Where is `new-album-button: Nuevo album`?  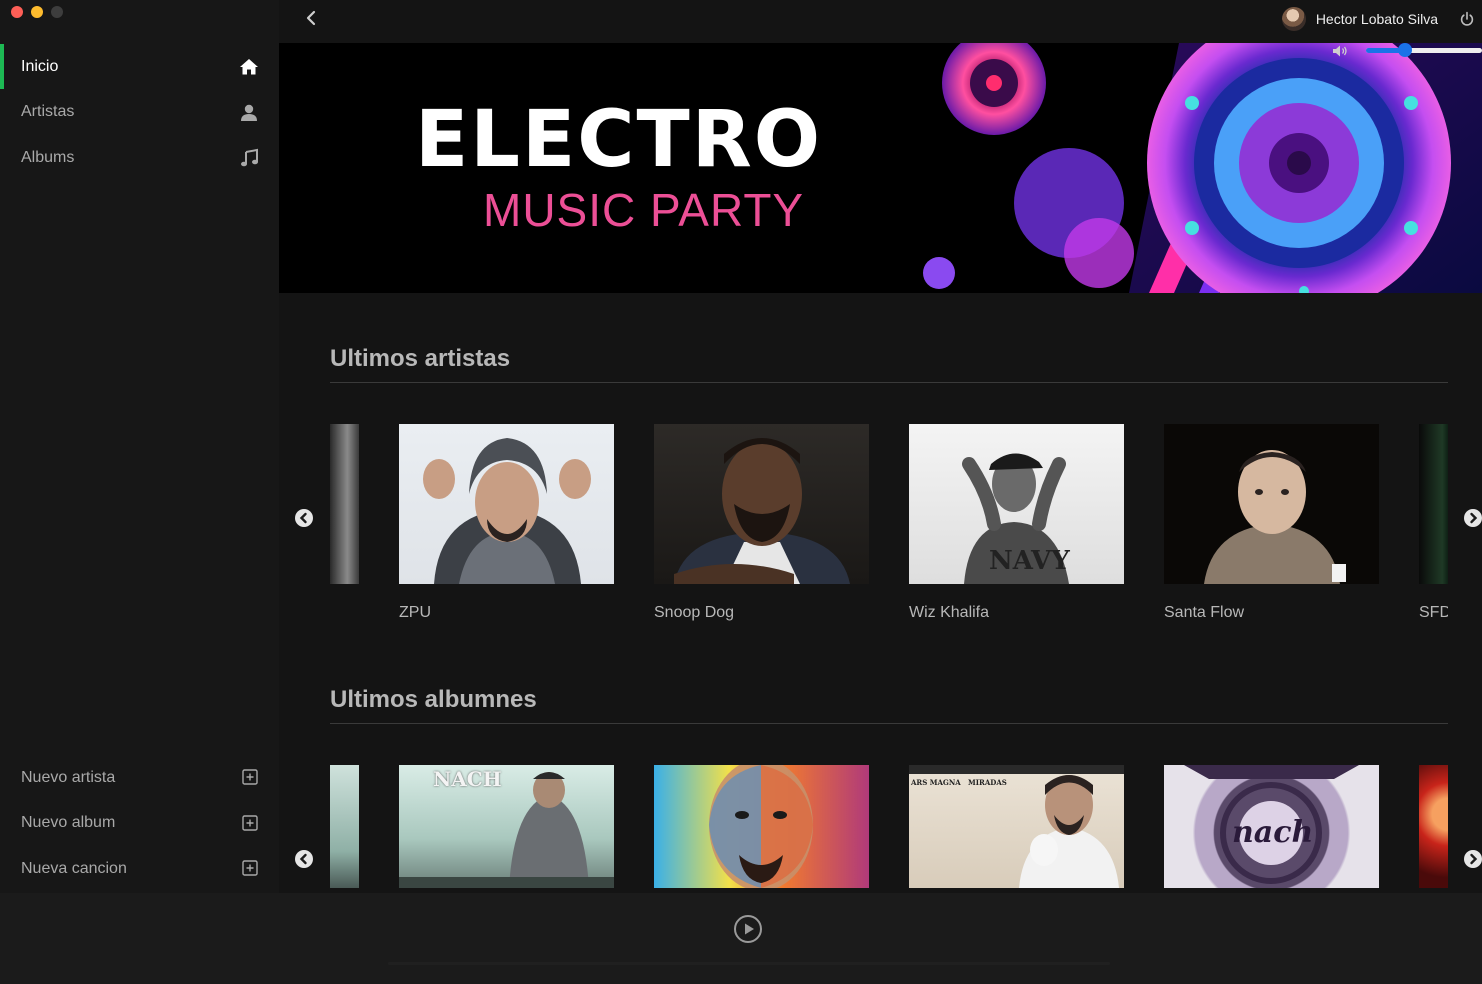 new-album-button: Nuevo album is located at coordinates (139, 824).